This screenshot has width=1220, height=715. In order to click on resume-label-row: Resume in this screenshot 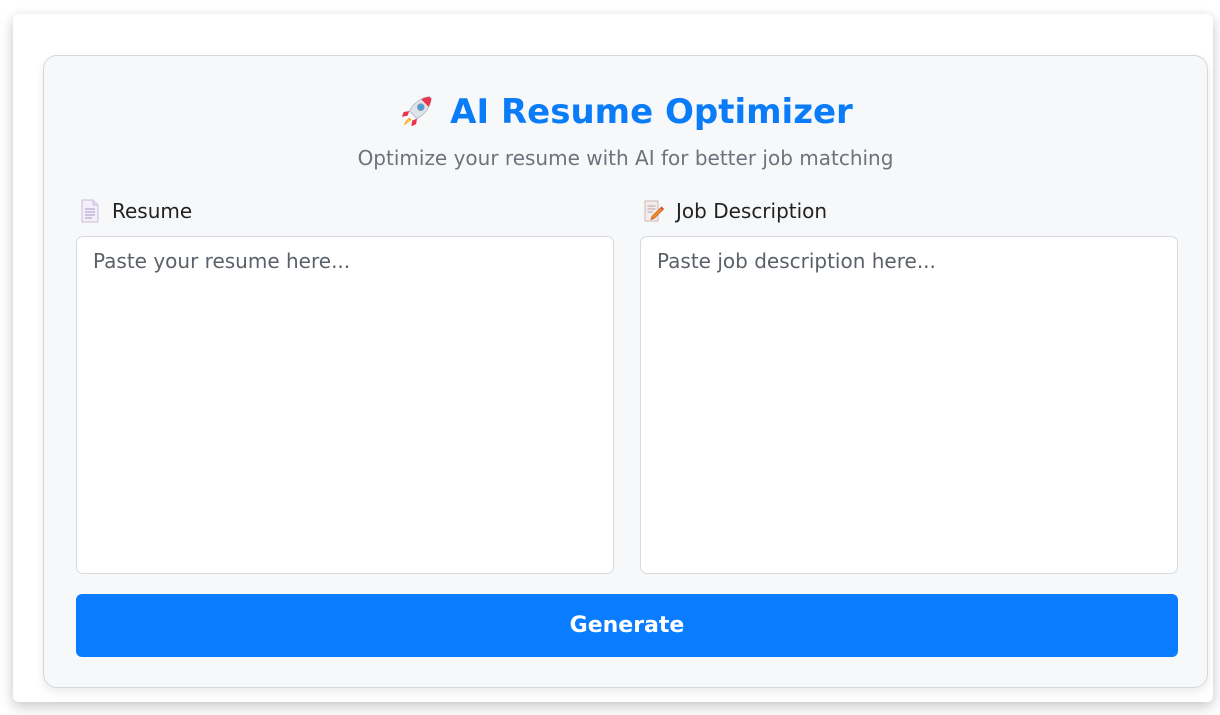, I will do `click(136, 211)`.